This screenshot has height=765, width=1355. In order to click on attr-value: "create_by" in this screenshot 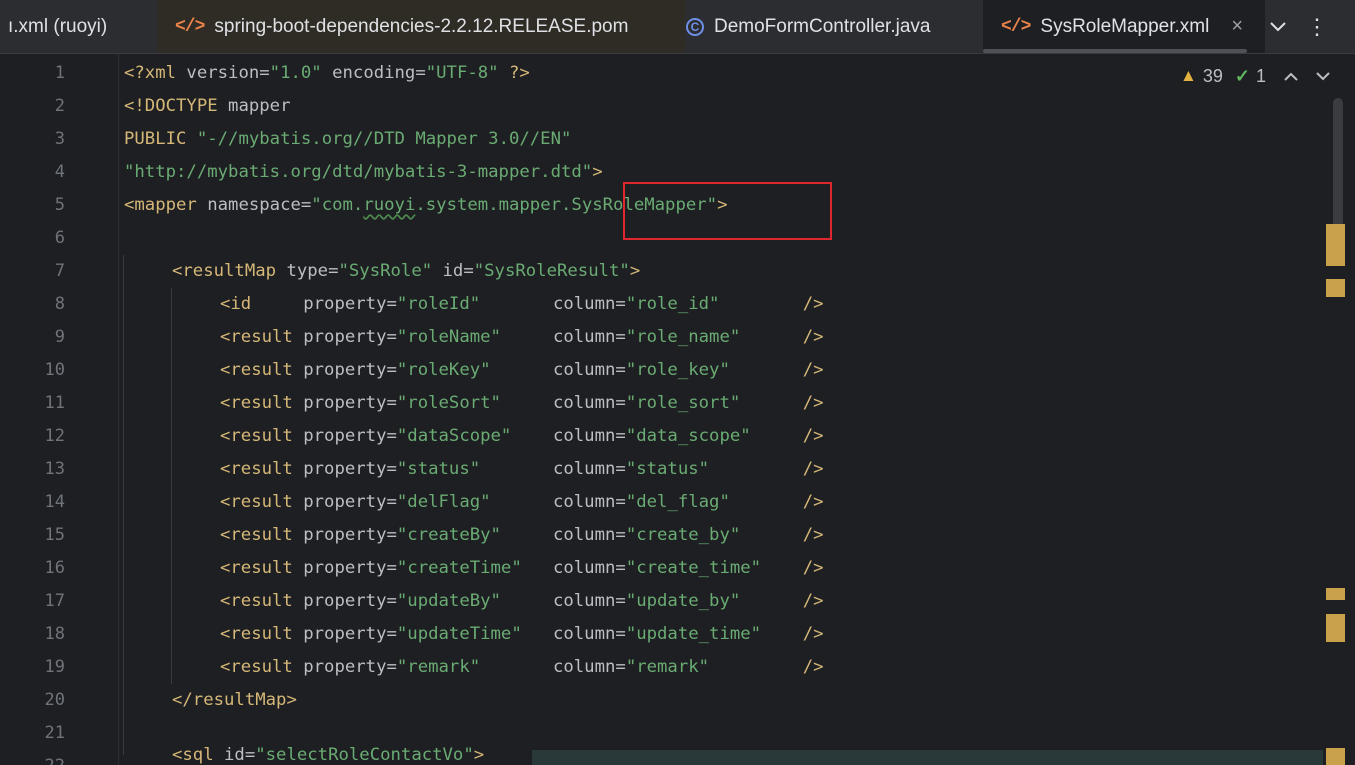, I will do `click(683, 535)`.